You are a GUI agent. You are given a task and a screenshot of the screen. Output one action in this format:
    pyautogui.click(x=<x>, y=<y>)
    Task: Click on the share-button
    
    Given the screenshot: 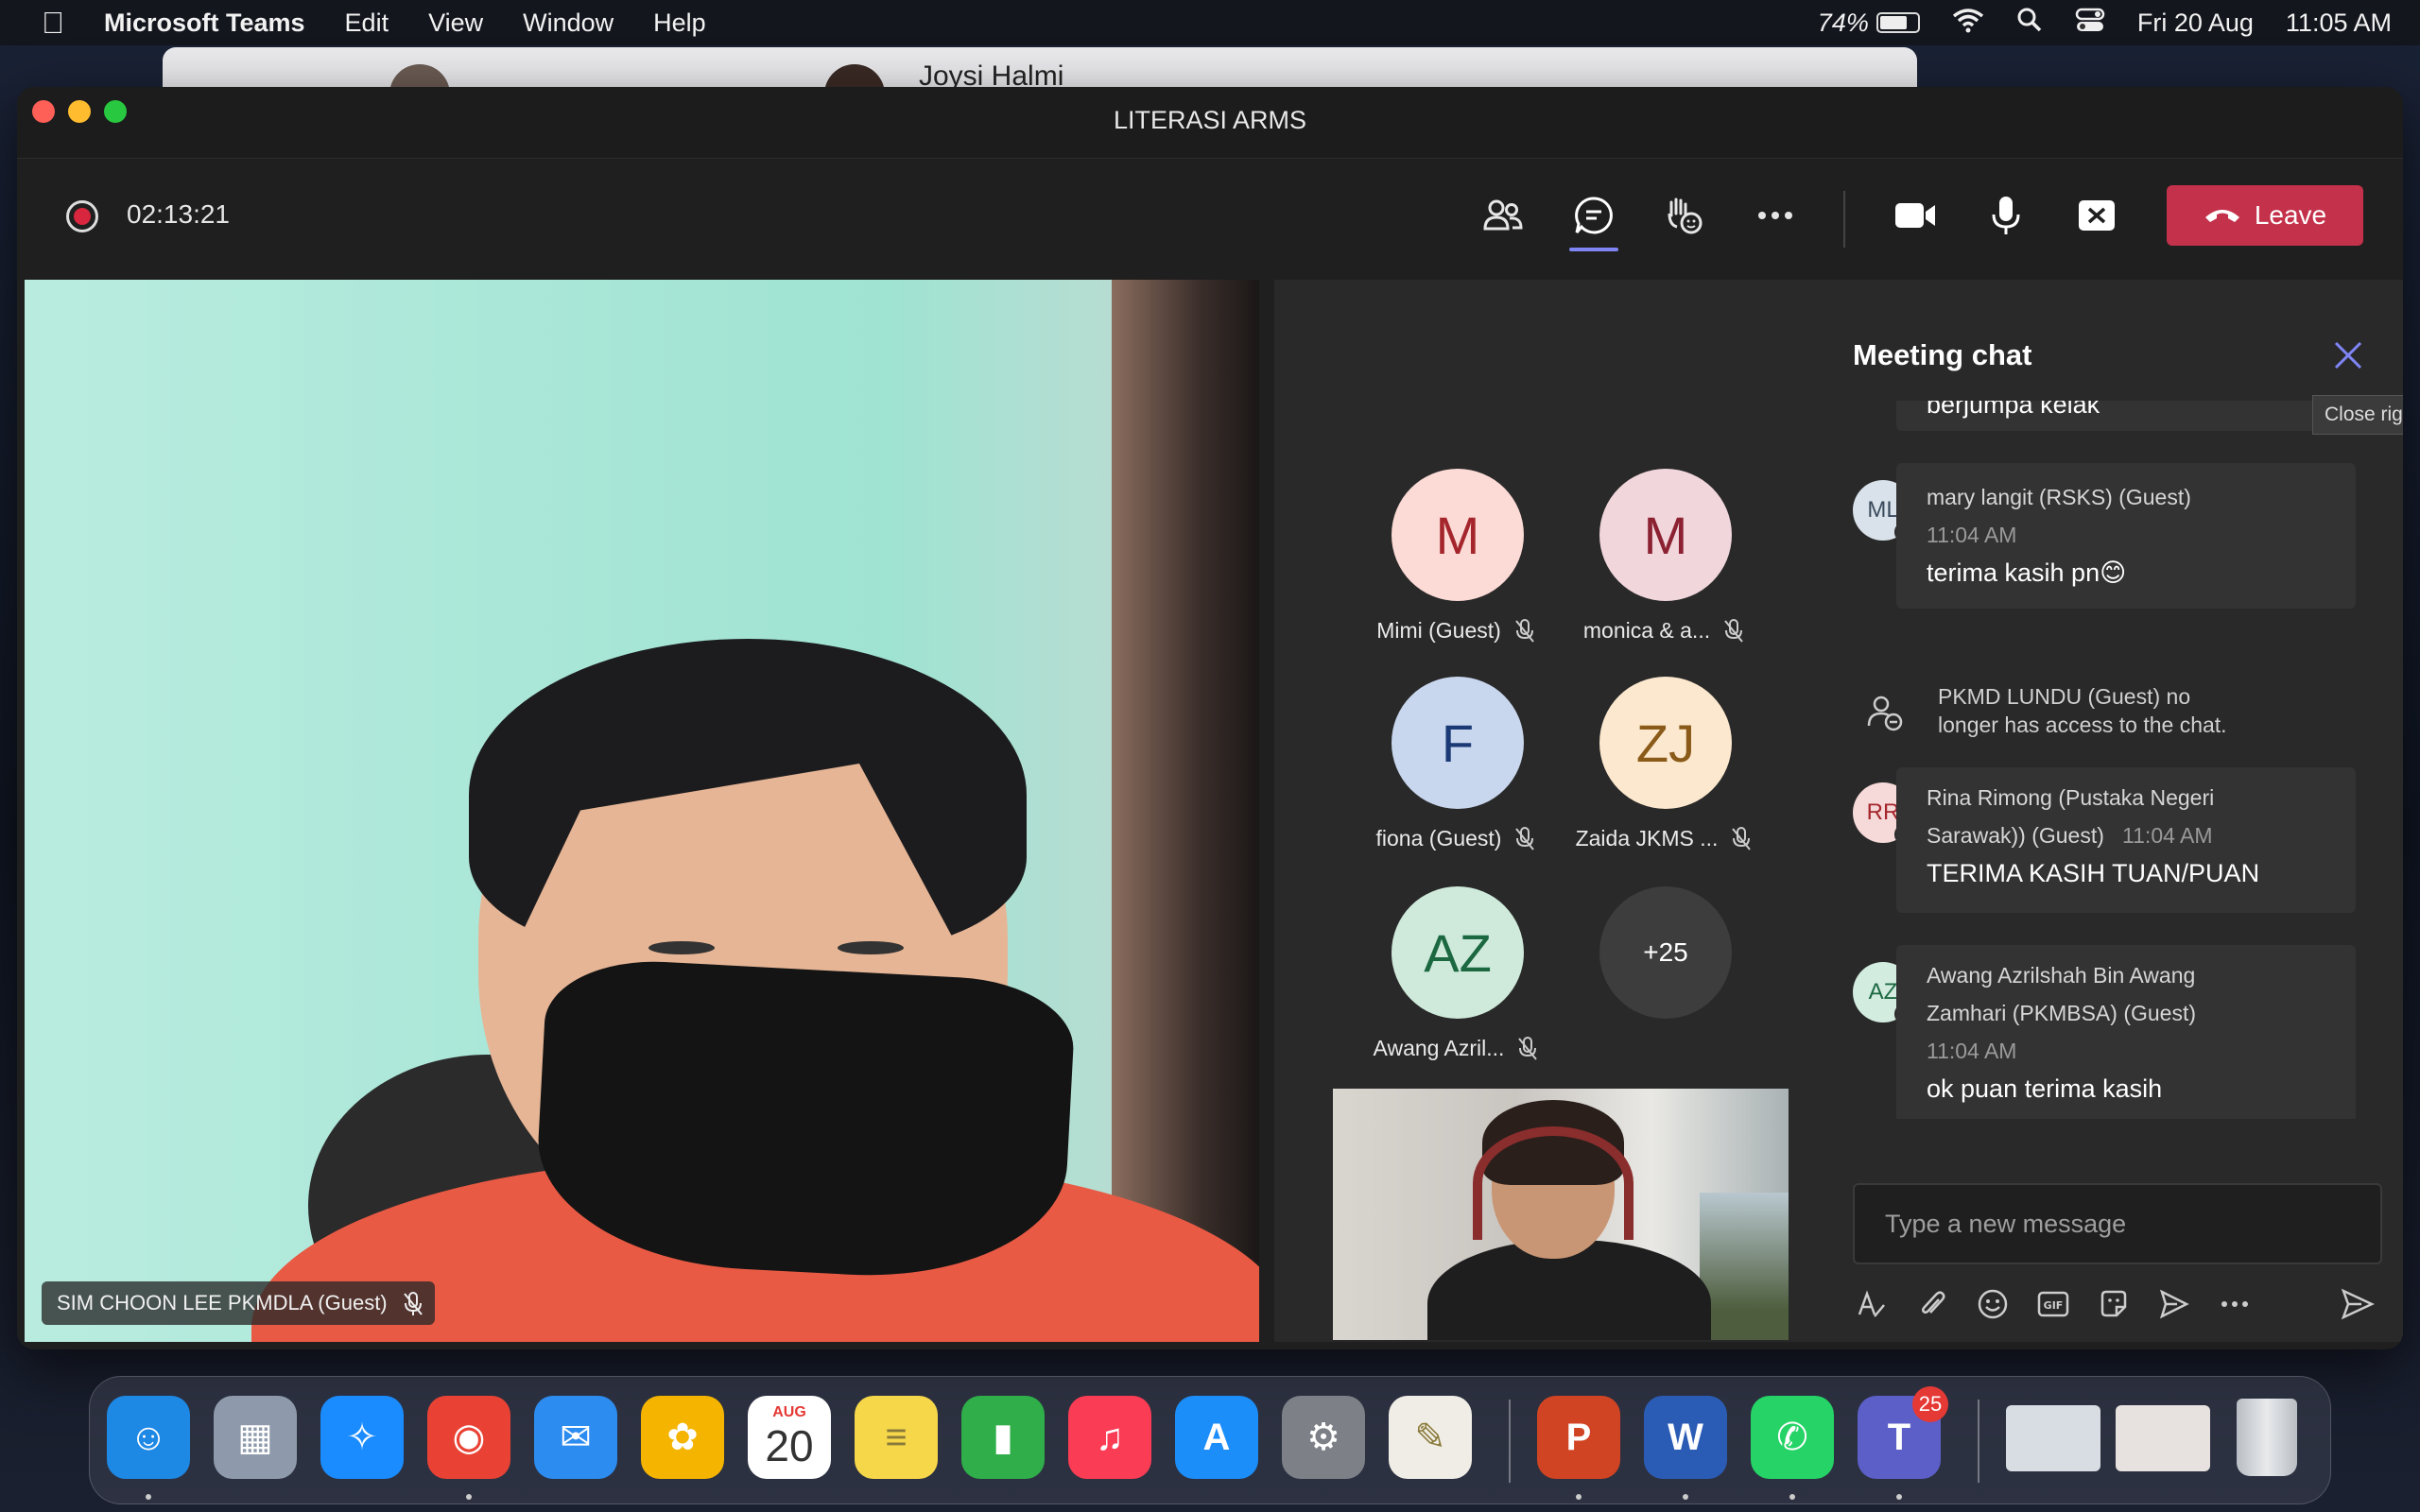 What is the action you would take?
    pyautogui.click(x=2096, y=215)
    